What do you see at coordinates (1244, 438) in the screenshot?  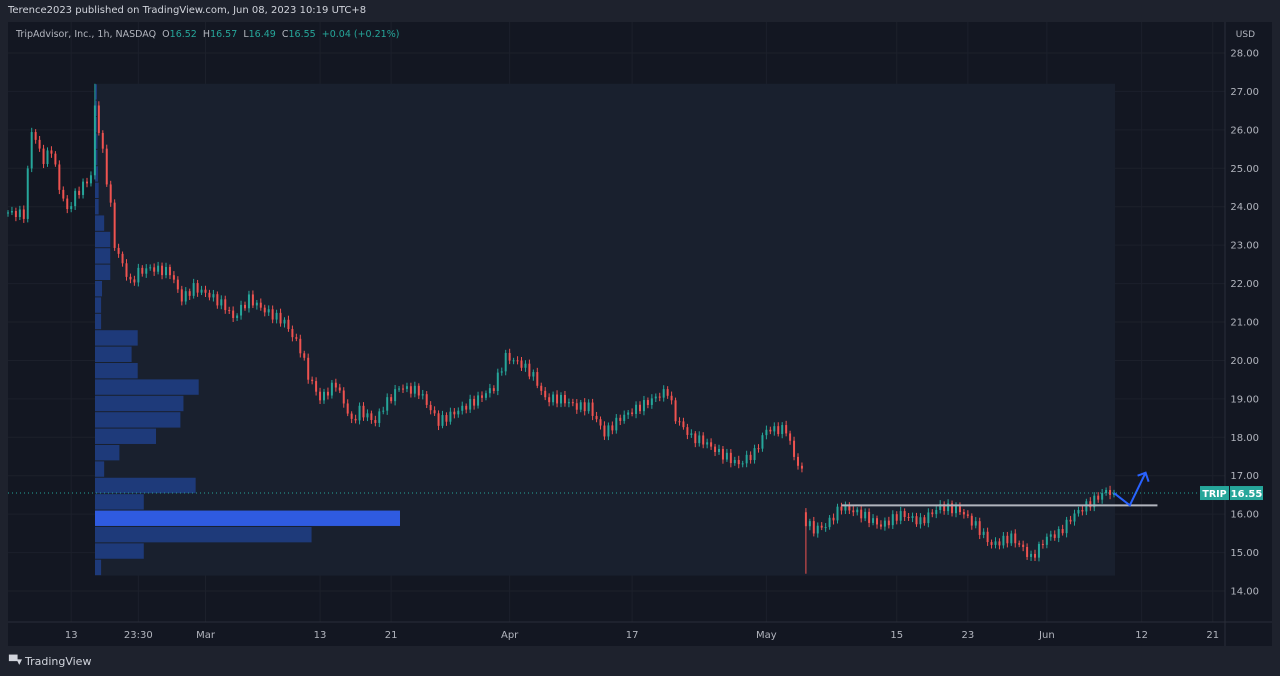 I see `price-tick-label: 18.00` at bounding box center [1244, 438].